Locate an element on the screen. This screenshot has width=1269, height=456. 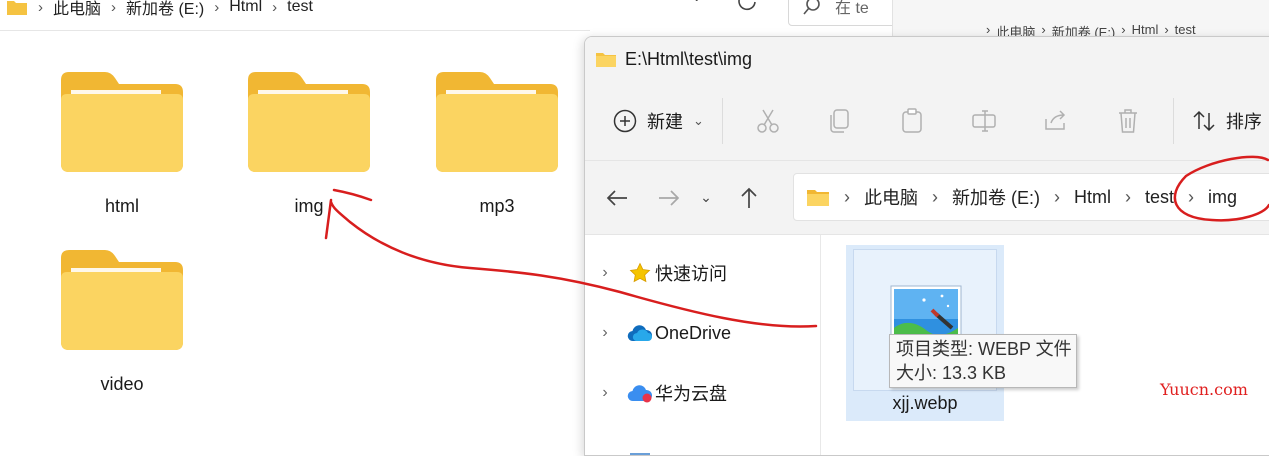
folder-img: img is located at coordinates (309, 155).